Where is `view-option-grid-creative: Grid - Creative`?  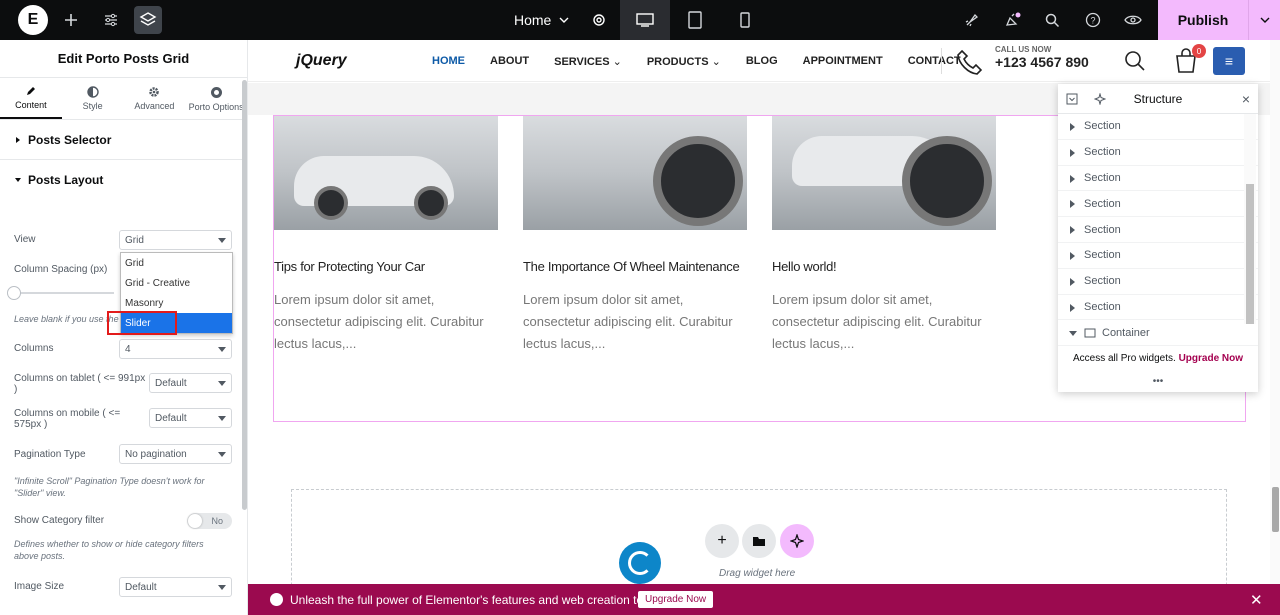
view-option-grid-creative: Grid - Creative is located at coordinates (176, 283).